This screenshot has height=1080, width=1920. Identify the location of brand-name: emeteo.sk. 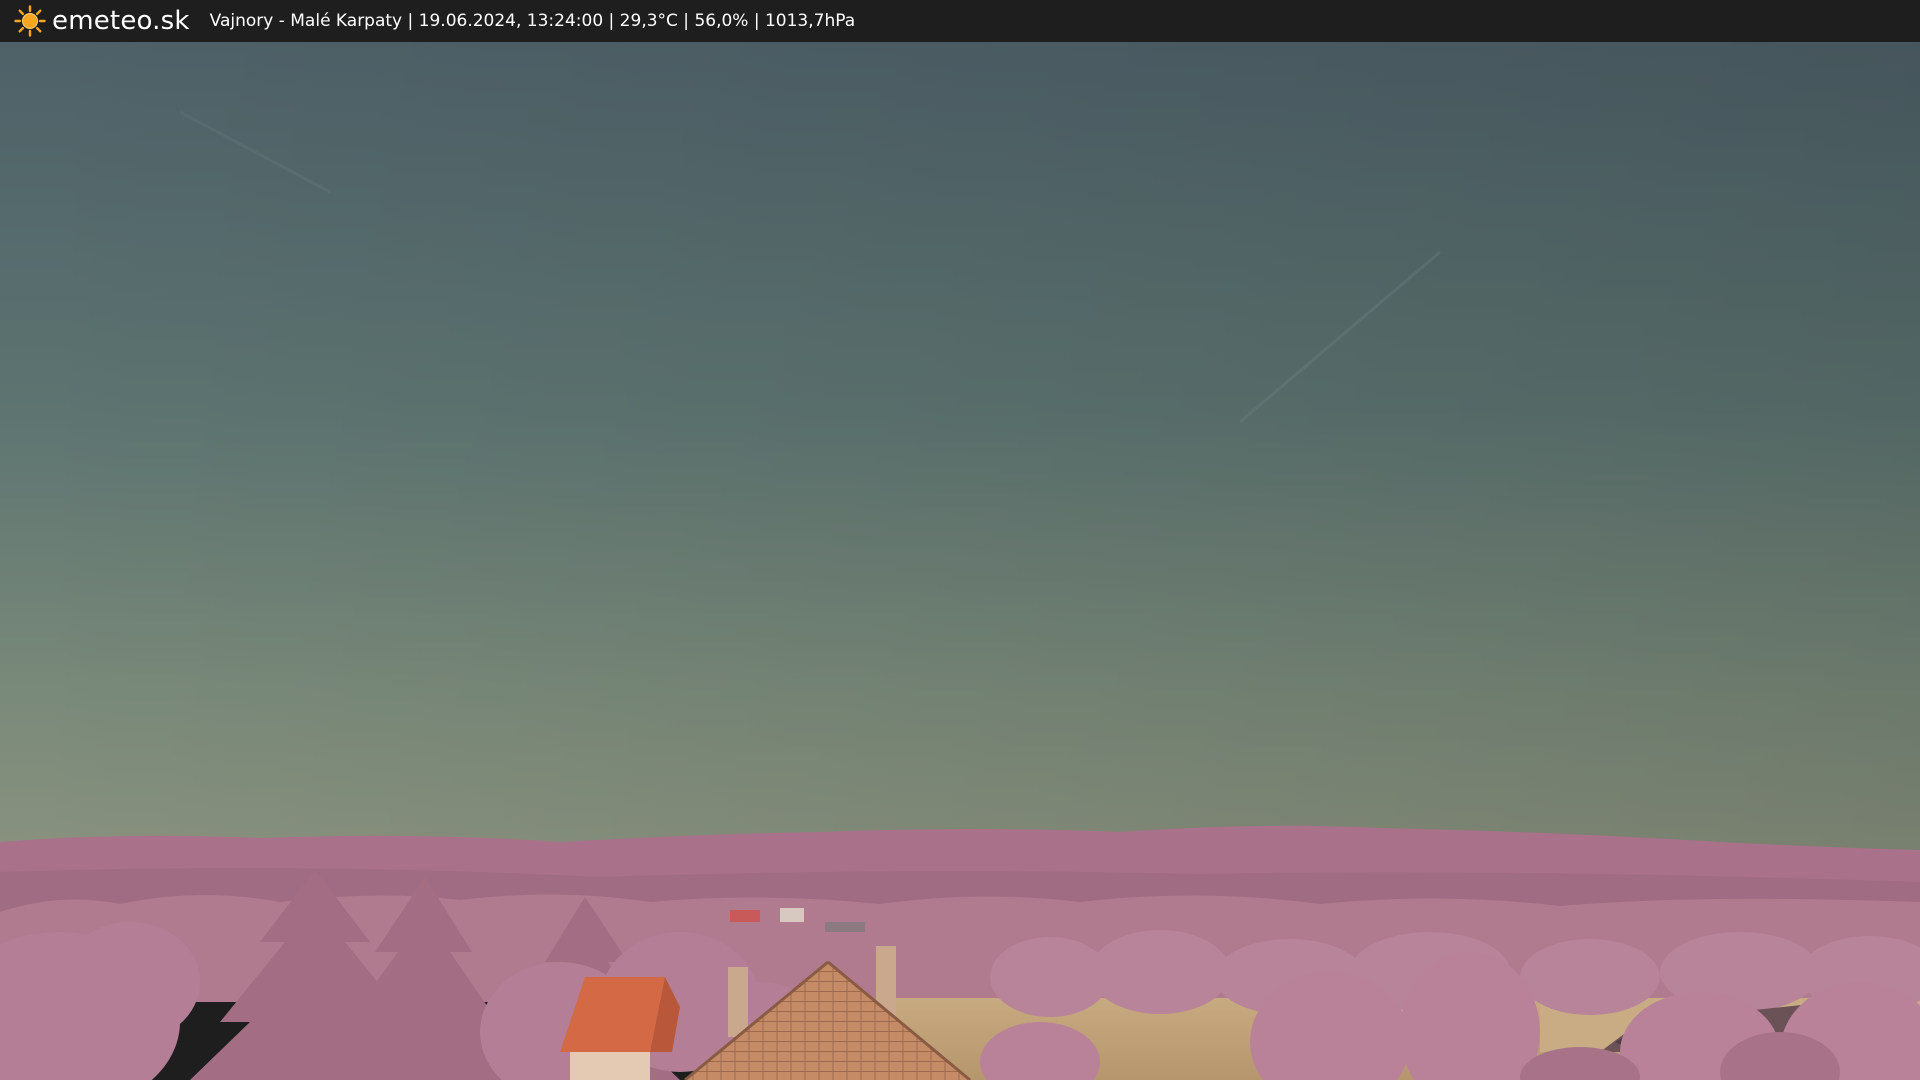
(121, 21).